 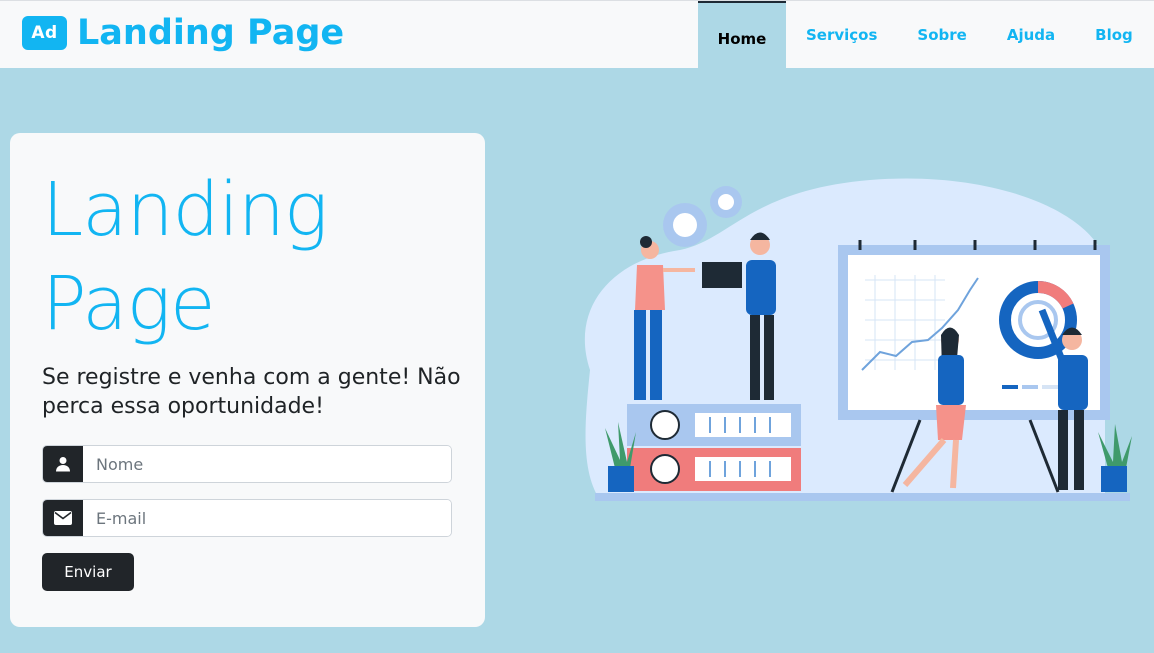 What do you see at coordinates (1031, 35) in the screenshot?
I see `nav-item-ajuda: Ajuda` at bounding box center [1031, 35].